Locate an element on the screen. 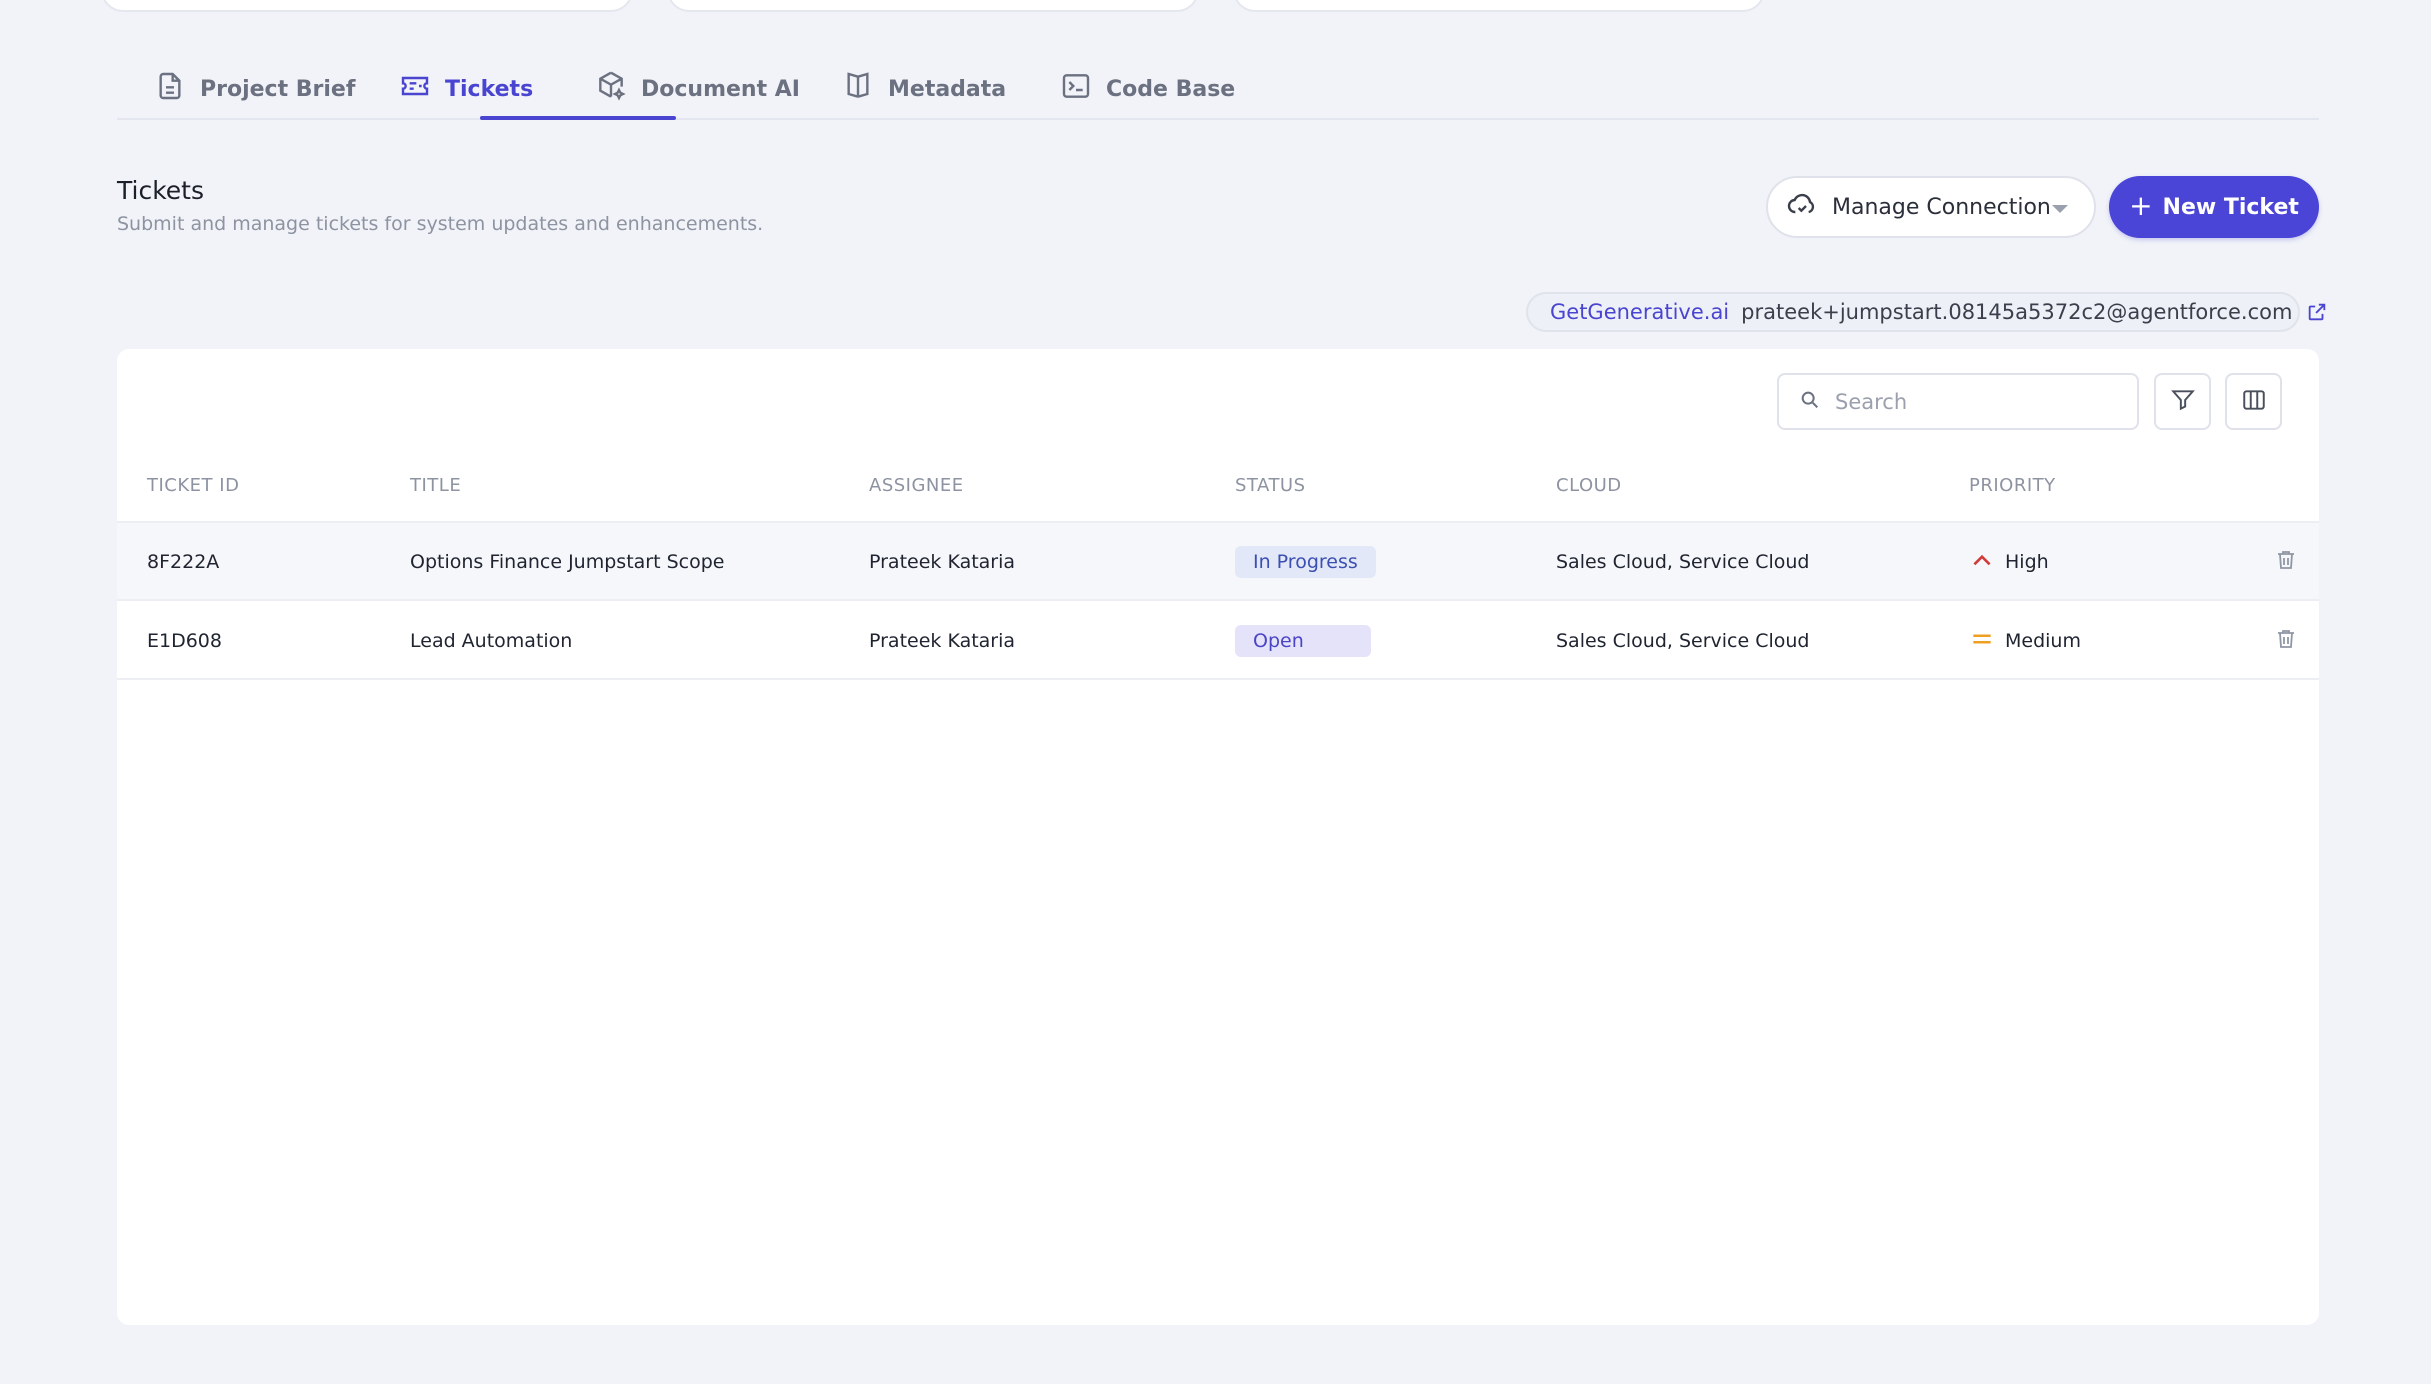  tab-code-base: Code Base is located at coordinates (1147, 89).